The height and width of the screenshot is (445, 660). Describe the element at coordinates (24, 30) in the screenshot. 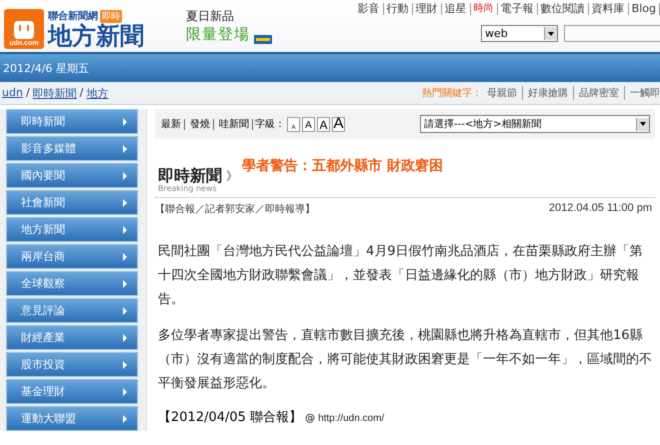

I see `outlet-icon` at that location.